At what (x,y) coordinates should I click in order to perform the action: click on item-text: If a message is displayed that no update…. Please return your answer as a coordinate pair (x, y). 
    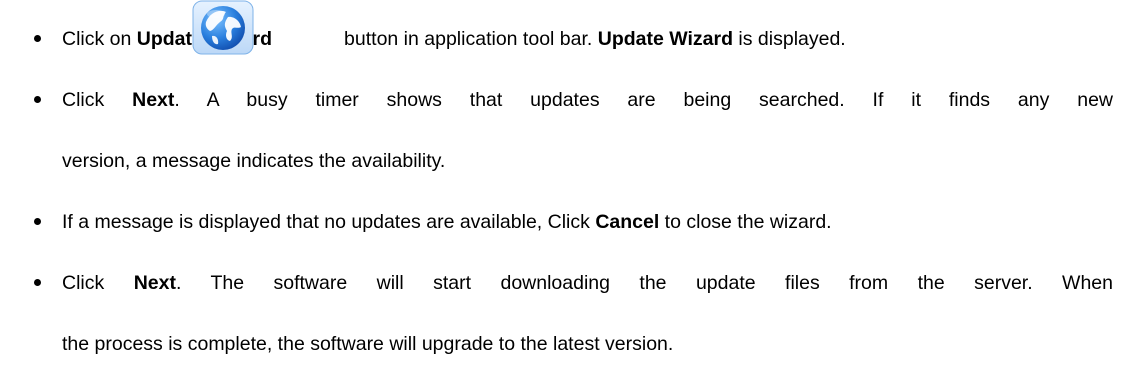
    Looking at the image, I should click on (447, 222).